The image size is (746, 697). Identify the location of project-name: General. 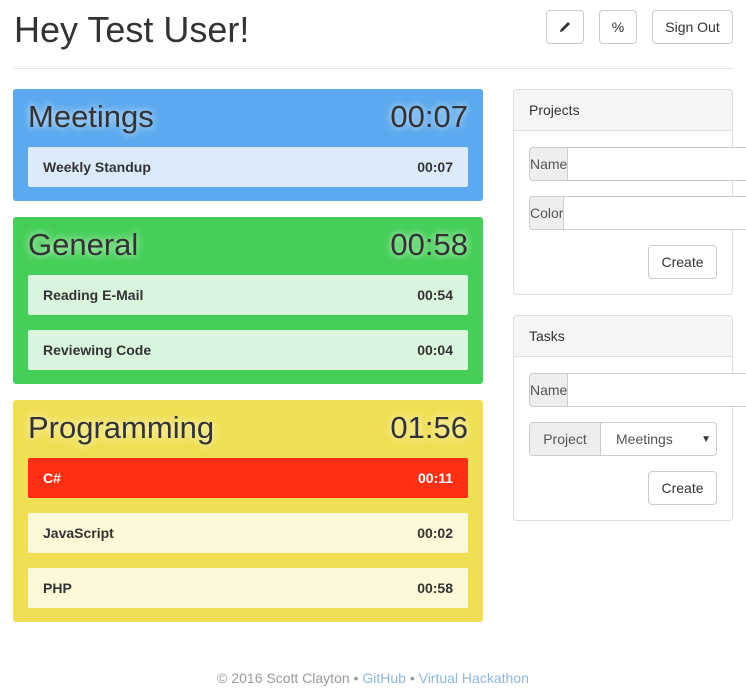
(83, 244).